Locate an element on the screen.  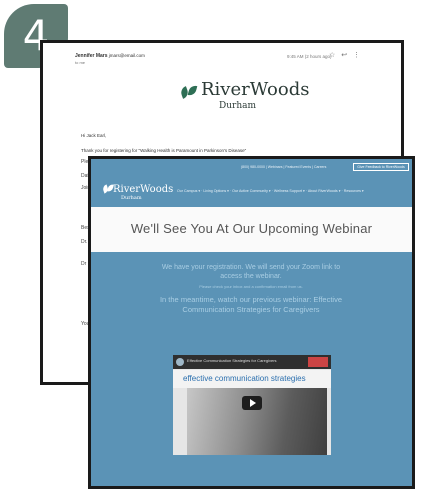
logo-wordmark: RiverWoods is located at coordinates (255, 89).